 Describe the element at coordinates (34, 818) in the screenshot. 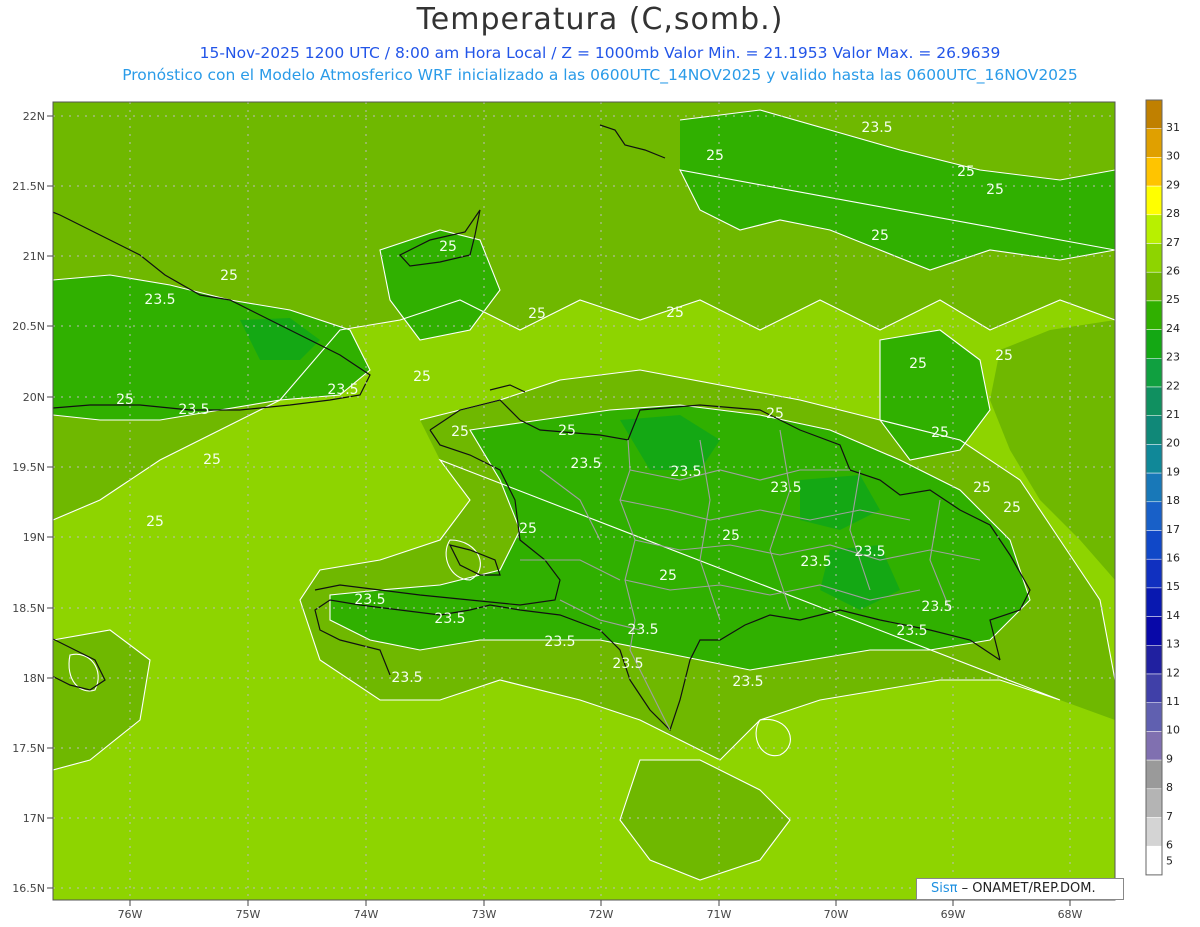

I see `lat-tick-label: 17N` at that location.